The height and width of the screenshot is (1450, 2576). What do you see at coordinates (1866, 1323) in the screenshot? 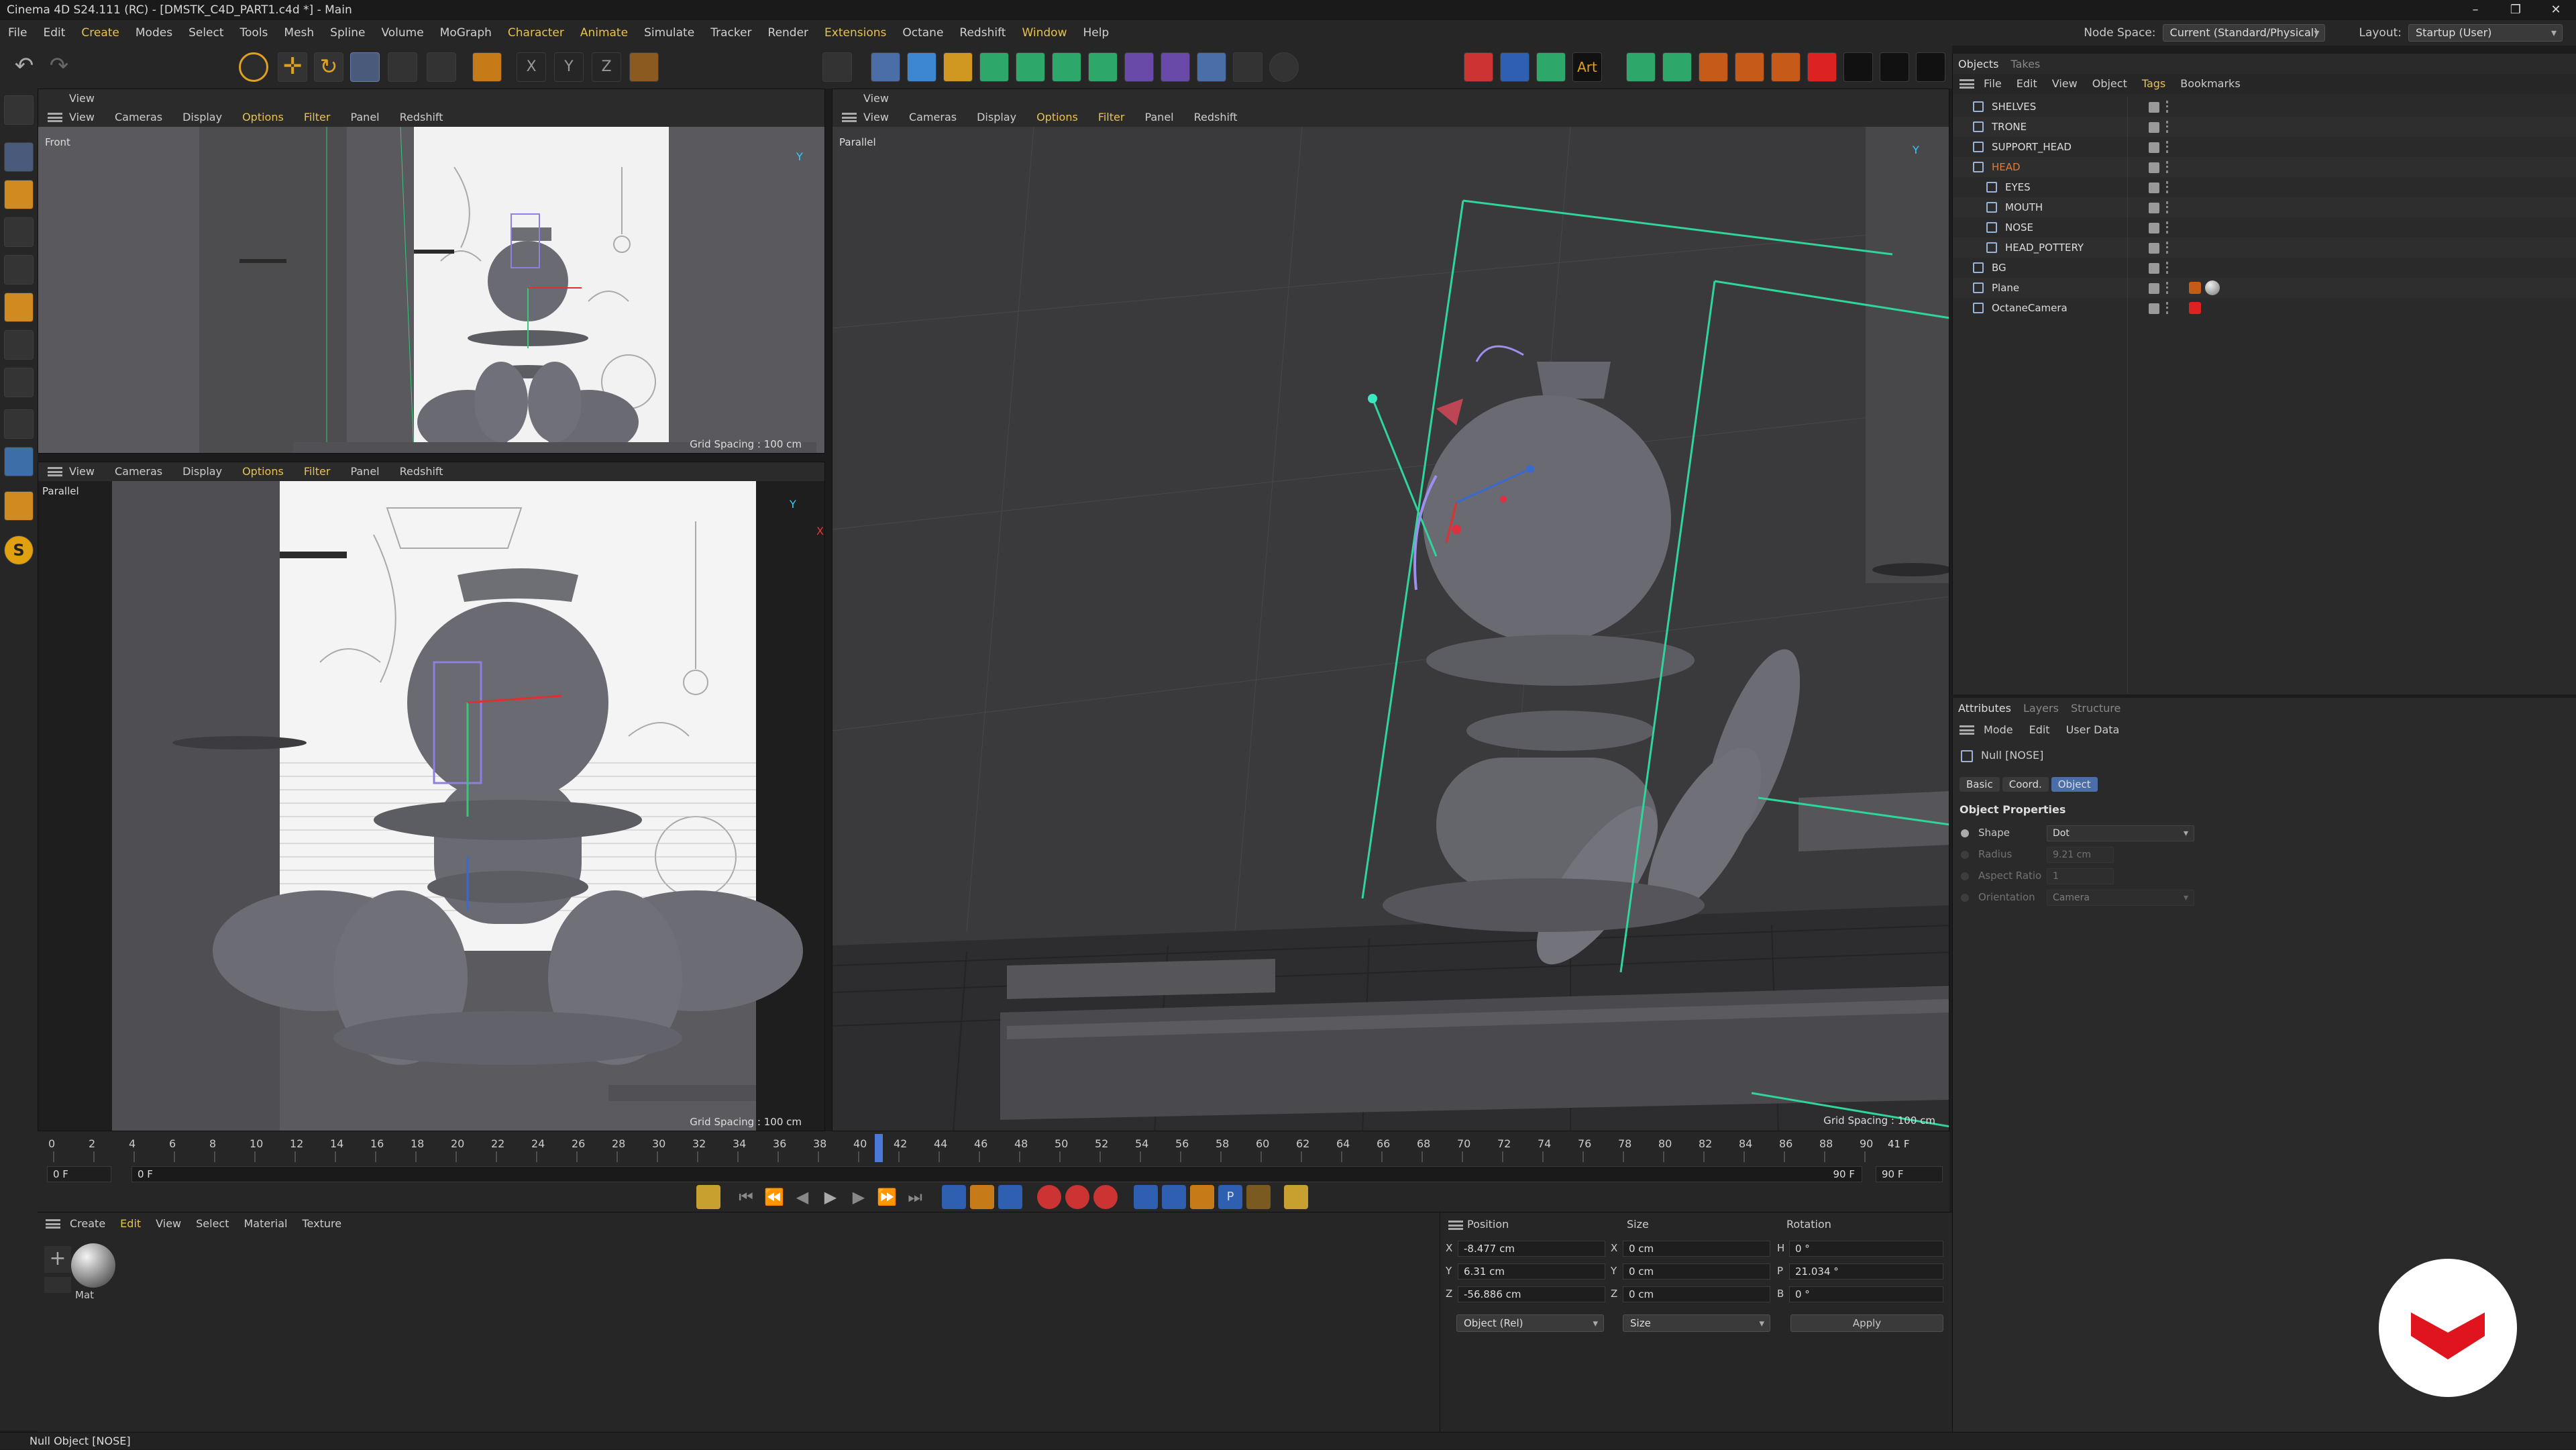
I see `apply-button: Apply` at bounding box center [1866, 1323].